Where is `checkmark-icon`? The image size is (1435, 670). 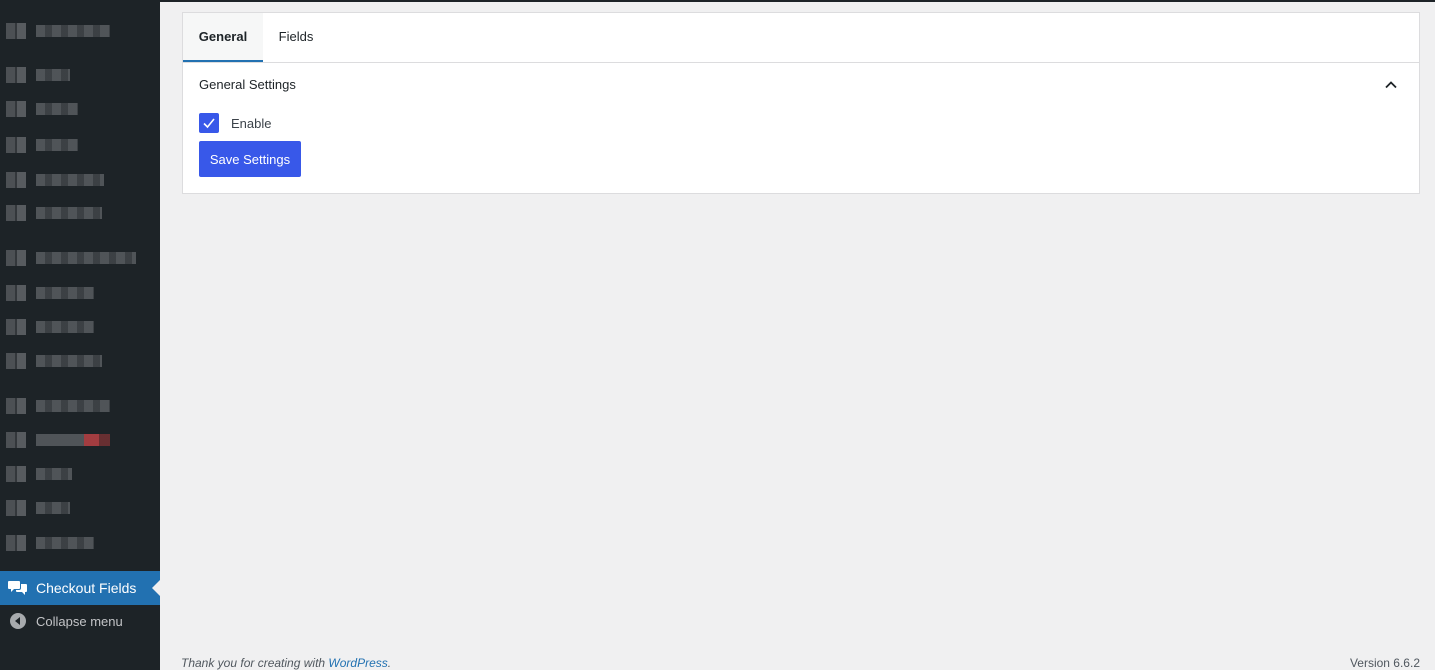
checkmark-icon is located at coordinates (209, 123).